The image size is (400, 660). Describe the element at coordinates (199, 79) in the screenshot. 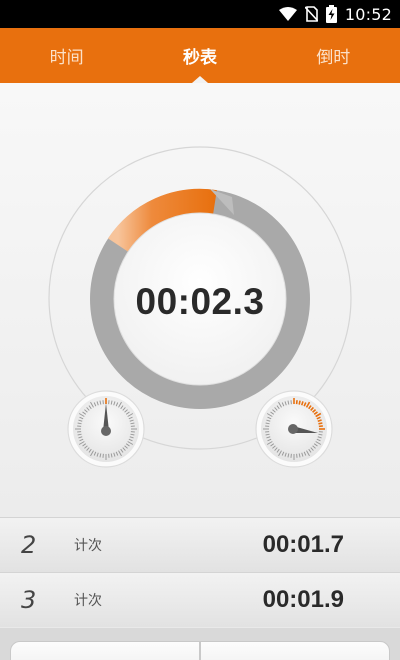

I see `active-tab-indicator` at that location.